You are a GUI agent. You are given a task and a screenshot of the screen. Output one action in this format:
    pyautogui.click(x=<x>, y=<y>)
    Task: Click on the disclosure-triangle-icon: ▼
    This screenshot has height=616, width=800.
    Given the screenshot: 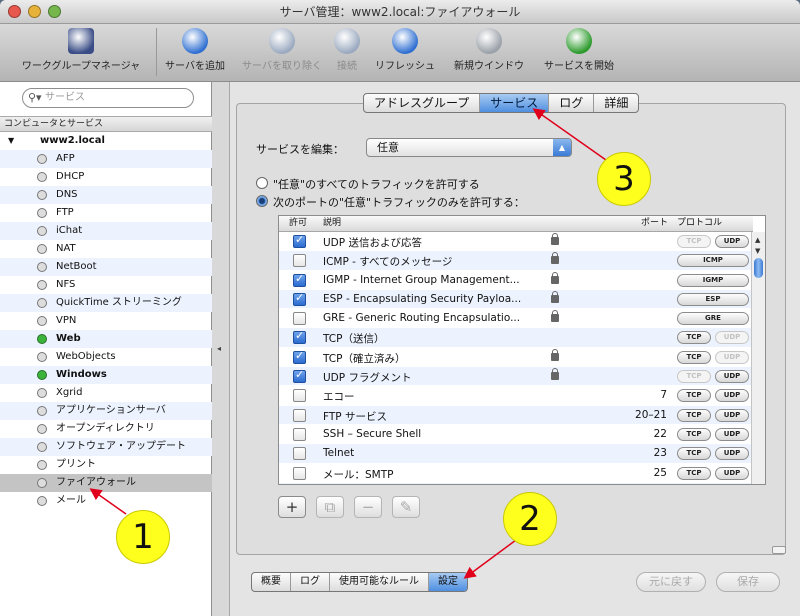 What is the action you would take?
    pyautogui.click(x=11, y=141)
    